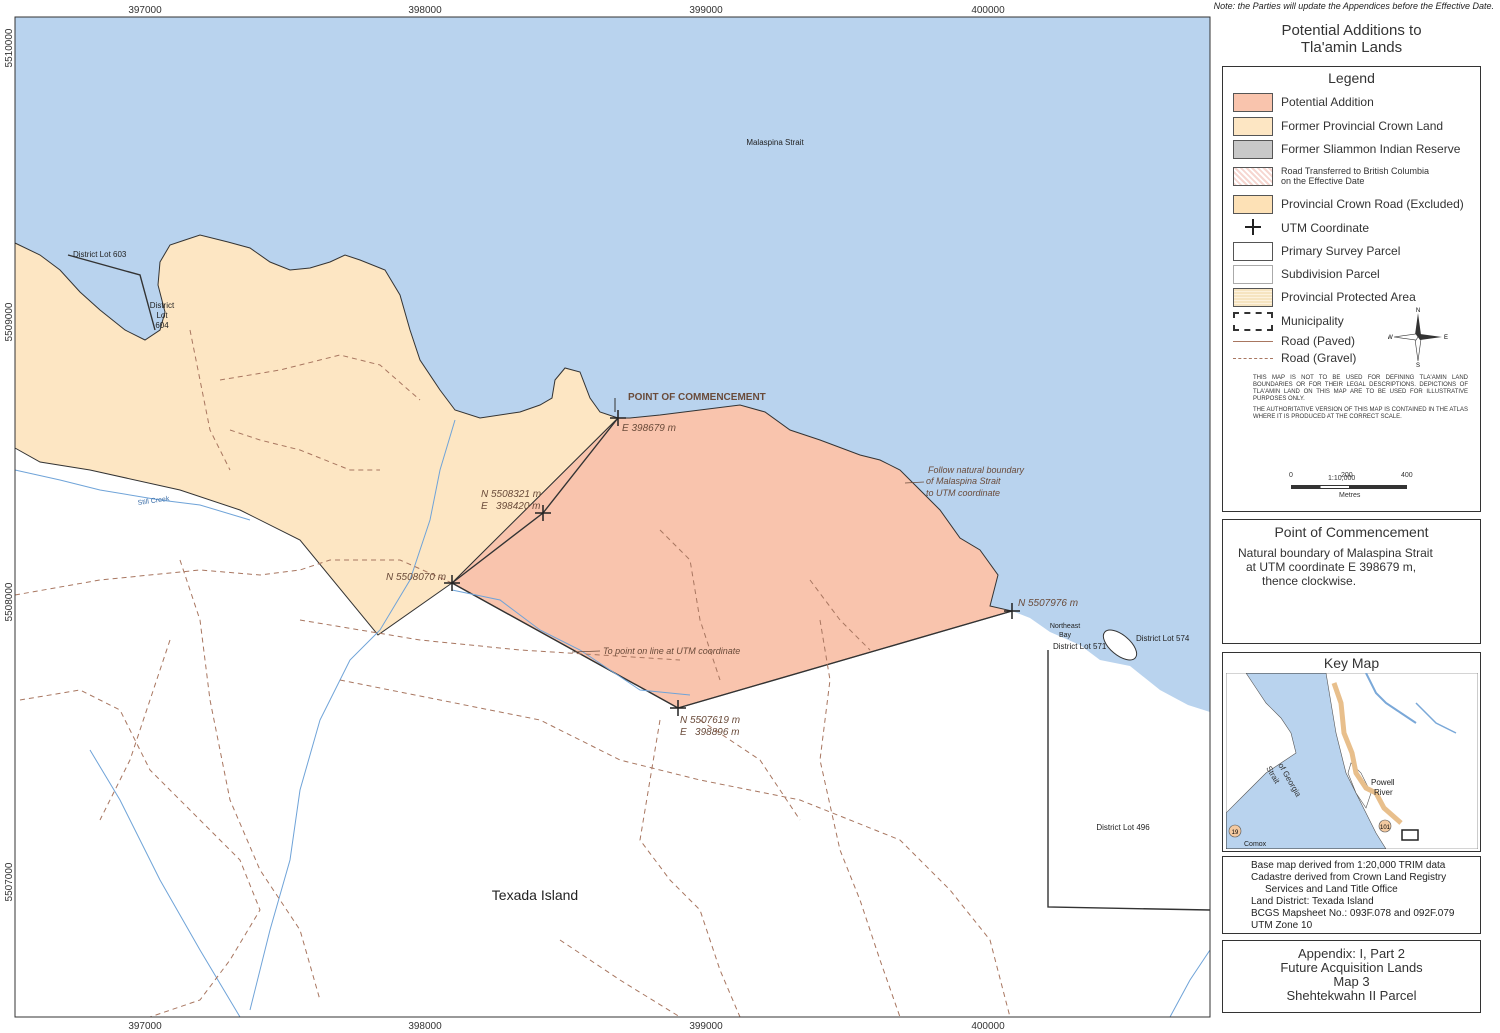  What do you see at coordinates (1347, 475) in the screenshot?
I see `scale-tick: 200` at bounding box center [1347, 475].